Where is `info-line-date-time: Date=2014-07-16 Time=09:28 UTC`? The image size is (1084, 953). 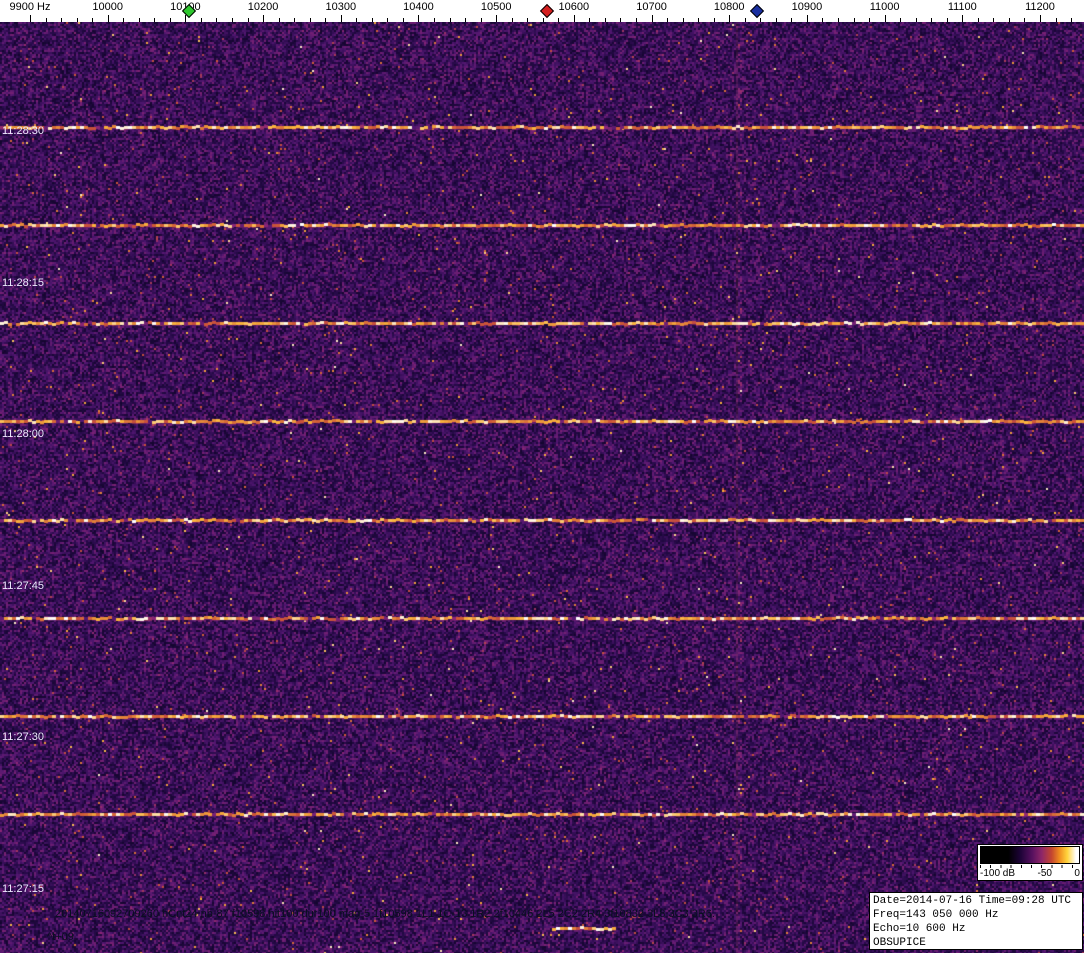
info-line-date-time: Date=2014-07-16 Time=09:28 UTC is located at coordinates (972, 901).